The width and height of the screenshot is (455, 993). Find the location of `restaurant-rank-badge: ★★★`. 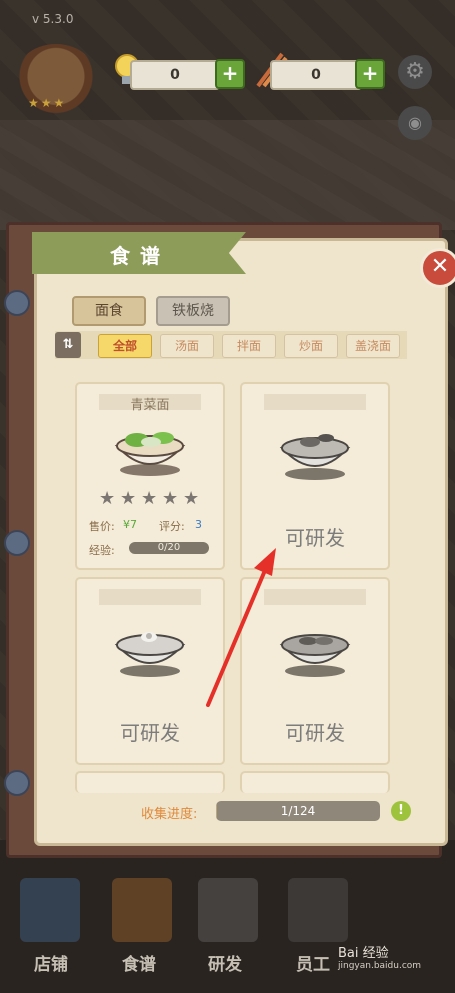

restaurant-rank-badge: ★★★ is located at coordinates (56, 80).